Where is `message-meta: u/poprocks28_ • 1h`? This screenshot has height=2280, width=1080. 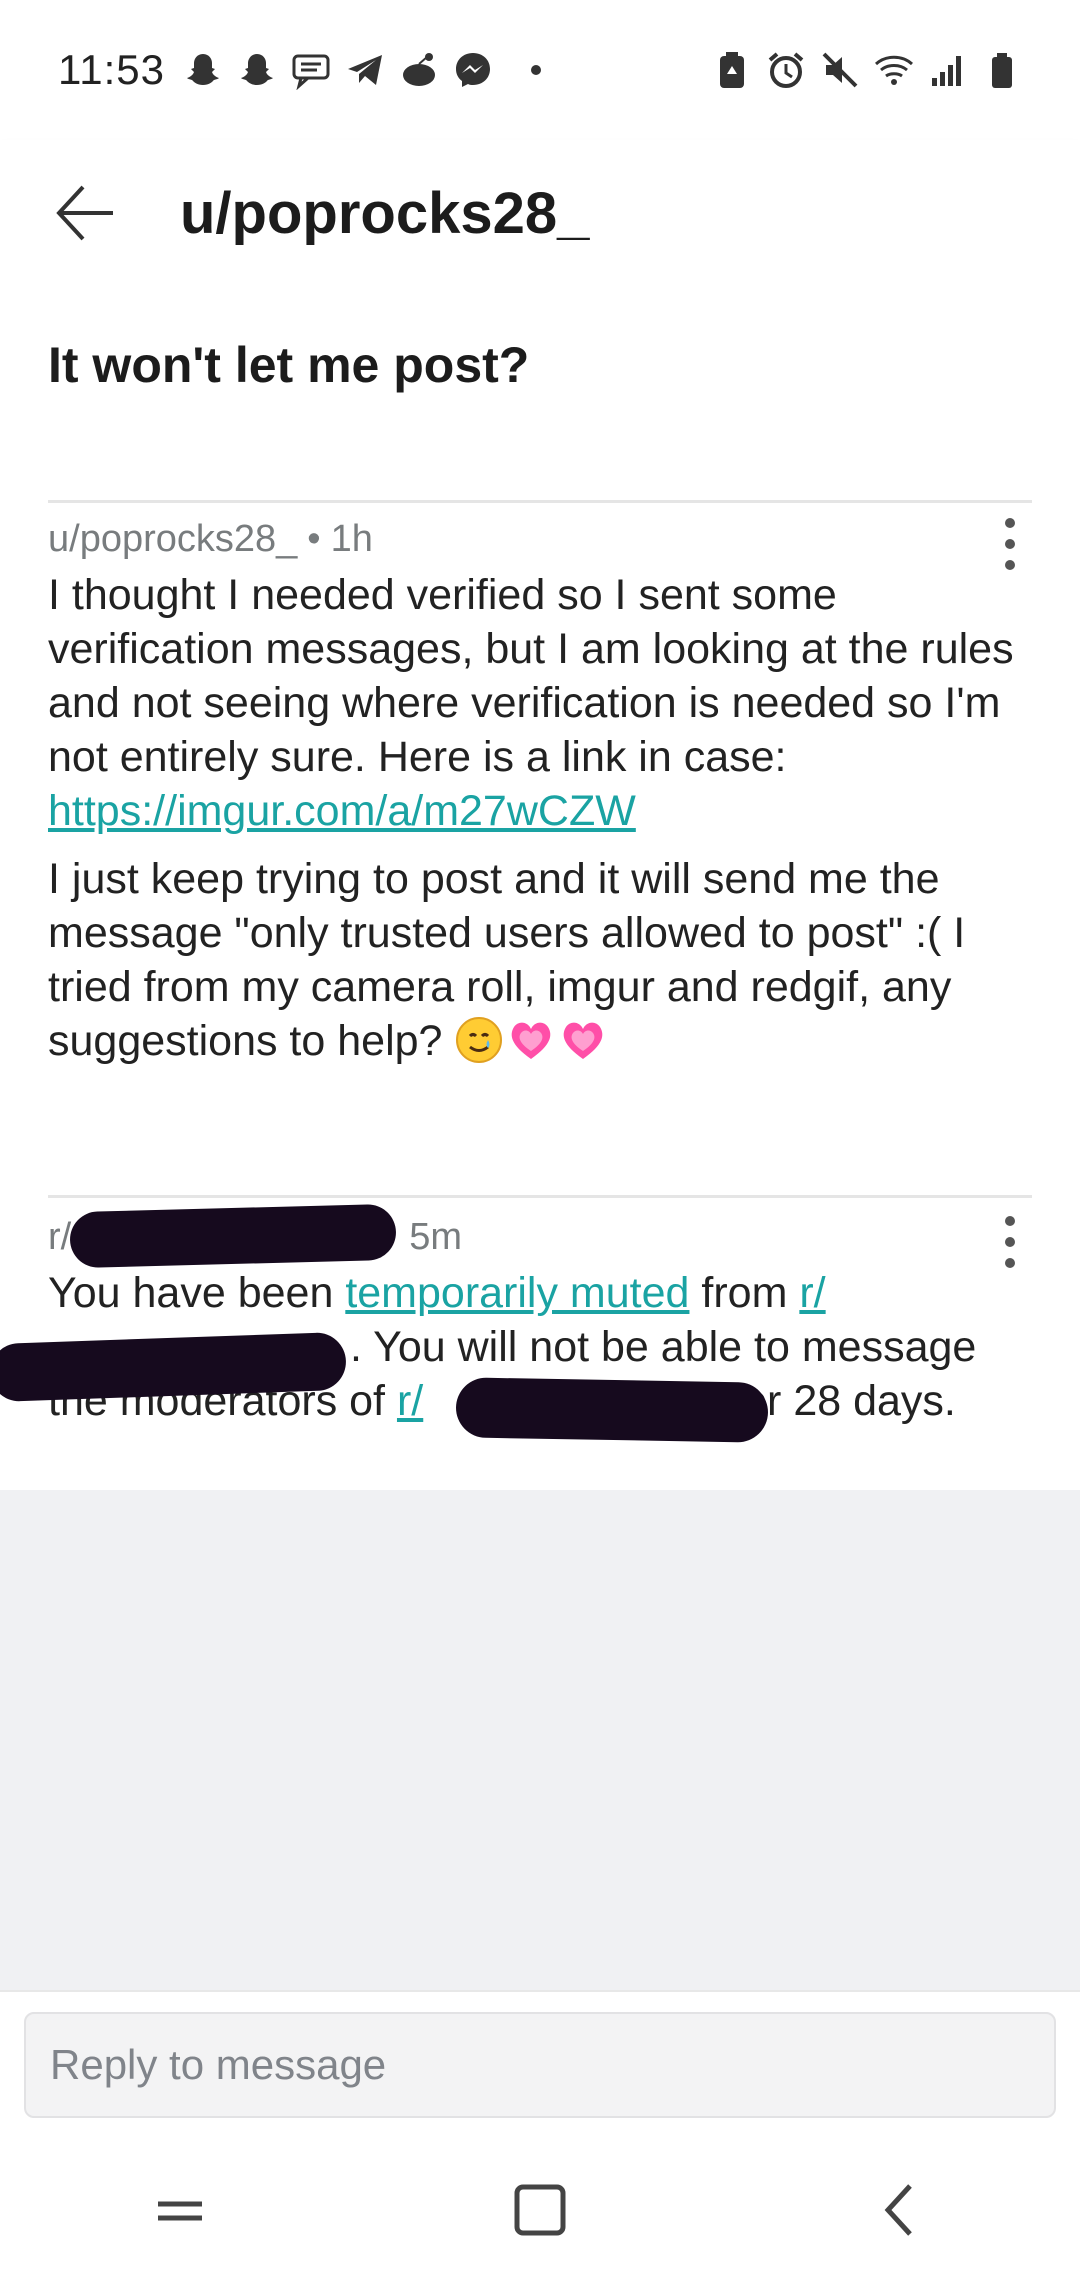
message-meta: u/poprocks28_ • 1h is located at coordinates (540, 539).